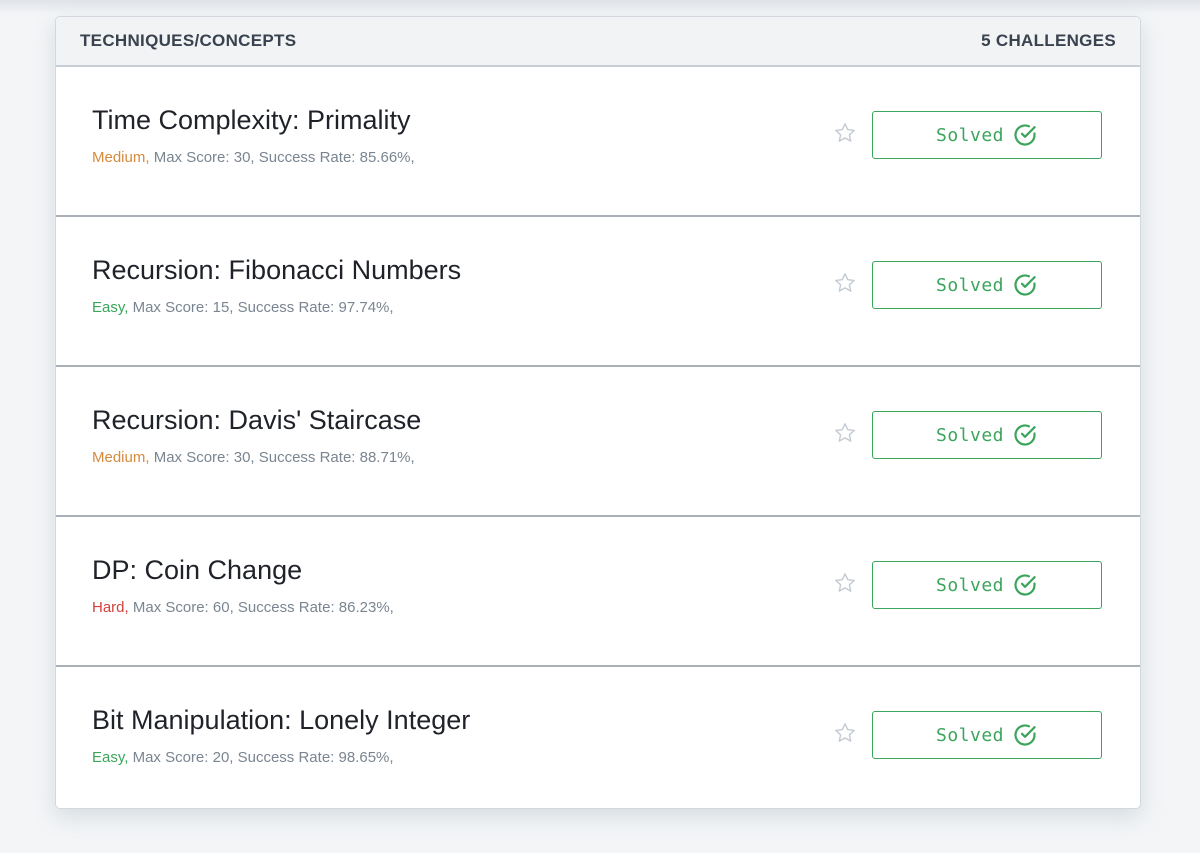  What do you see at coordinates (263, 757) in the screenshot?
I see `challenge-details: Max Score: 20, Success Rate: 98.65%,` at bounding box center [263, 757].